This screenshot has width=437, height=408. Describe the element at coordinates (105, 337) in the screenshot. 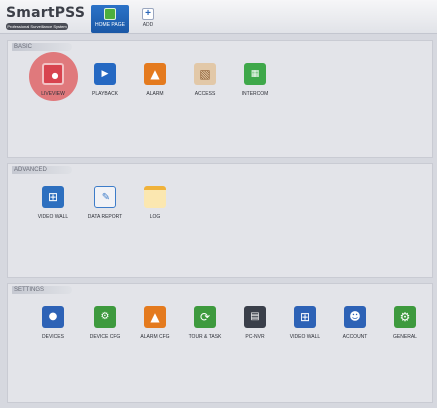

I see `item-label: DEVICE CFG` at that location.